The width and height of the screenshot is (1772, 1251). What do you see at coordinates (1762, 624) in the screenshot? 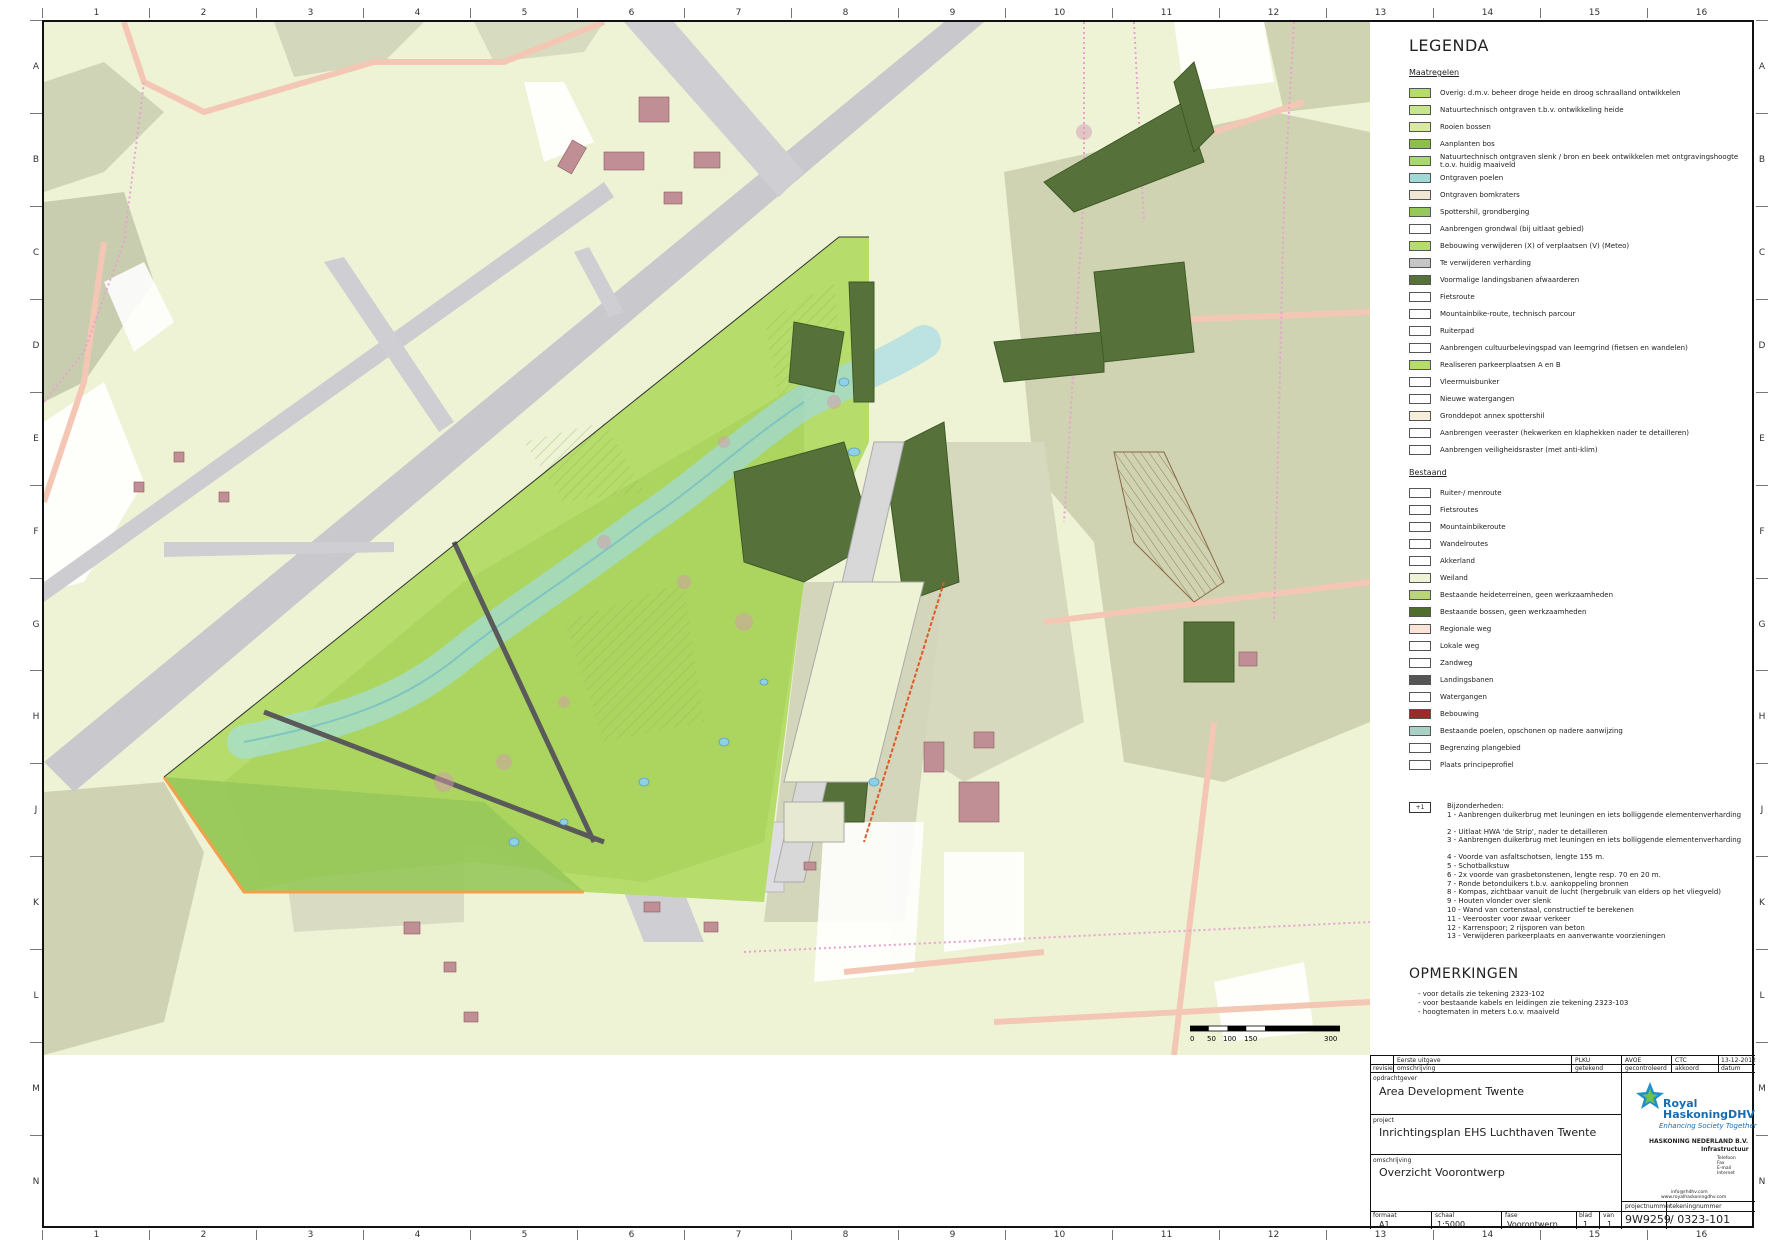
I see `row-ruler-right: ABCDEFGHJKLMN` at bounding box center [1762, 624].